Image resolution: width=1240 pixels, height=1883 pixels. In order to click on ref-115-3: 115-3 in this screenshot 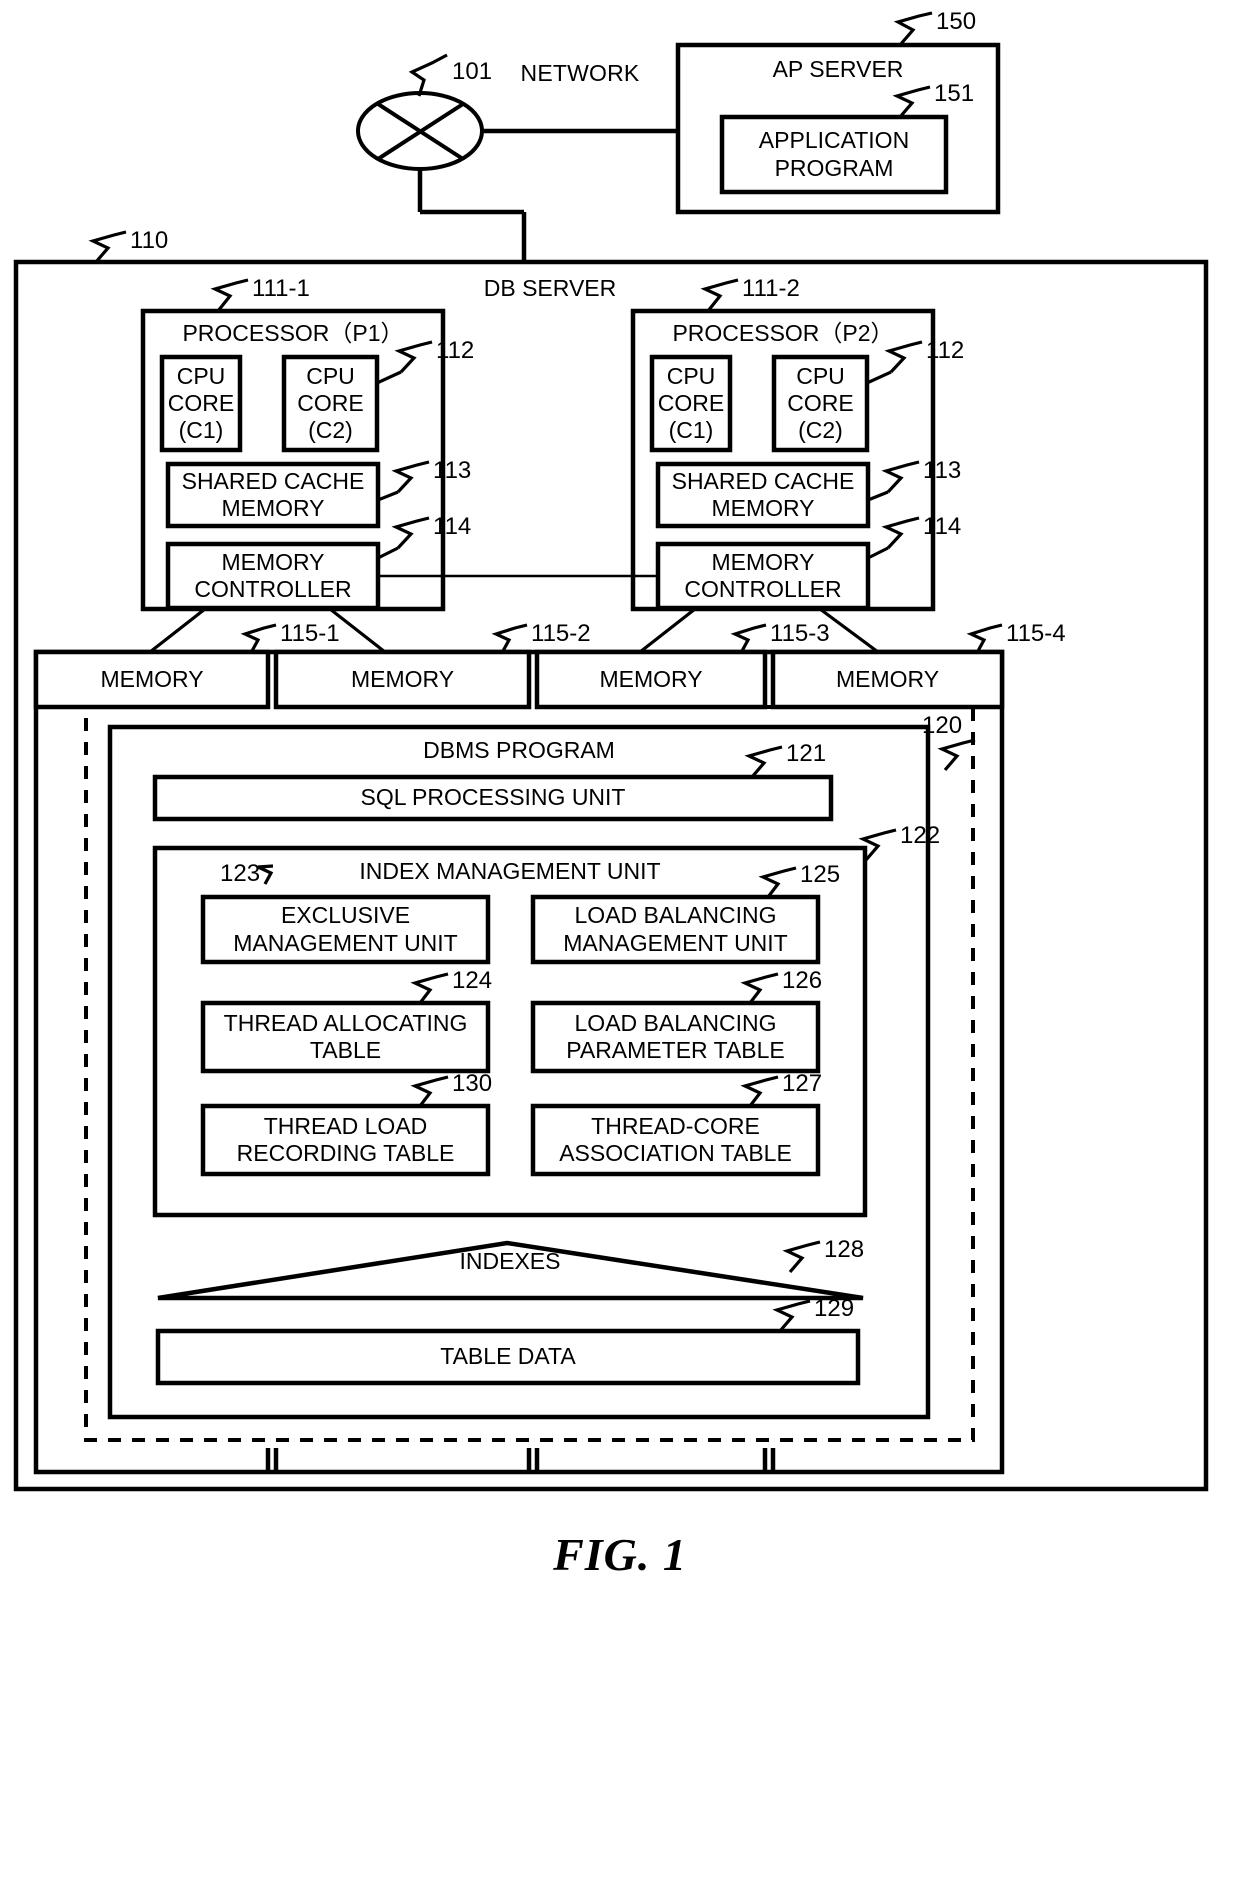, I will do `click(800, 633)`.